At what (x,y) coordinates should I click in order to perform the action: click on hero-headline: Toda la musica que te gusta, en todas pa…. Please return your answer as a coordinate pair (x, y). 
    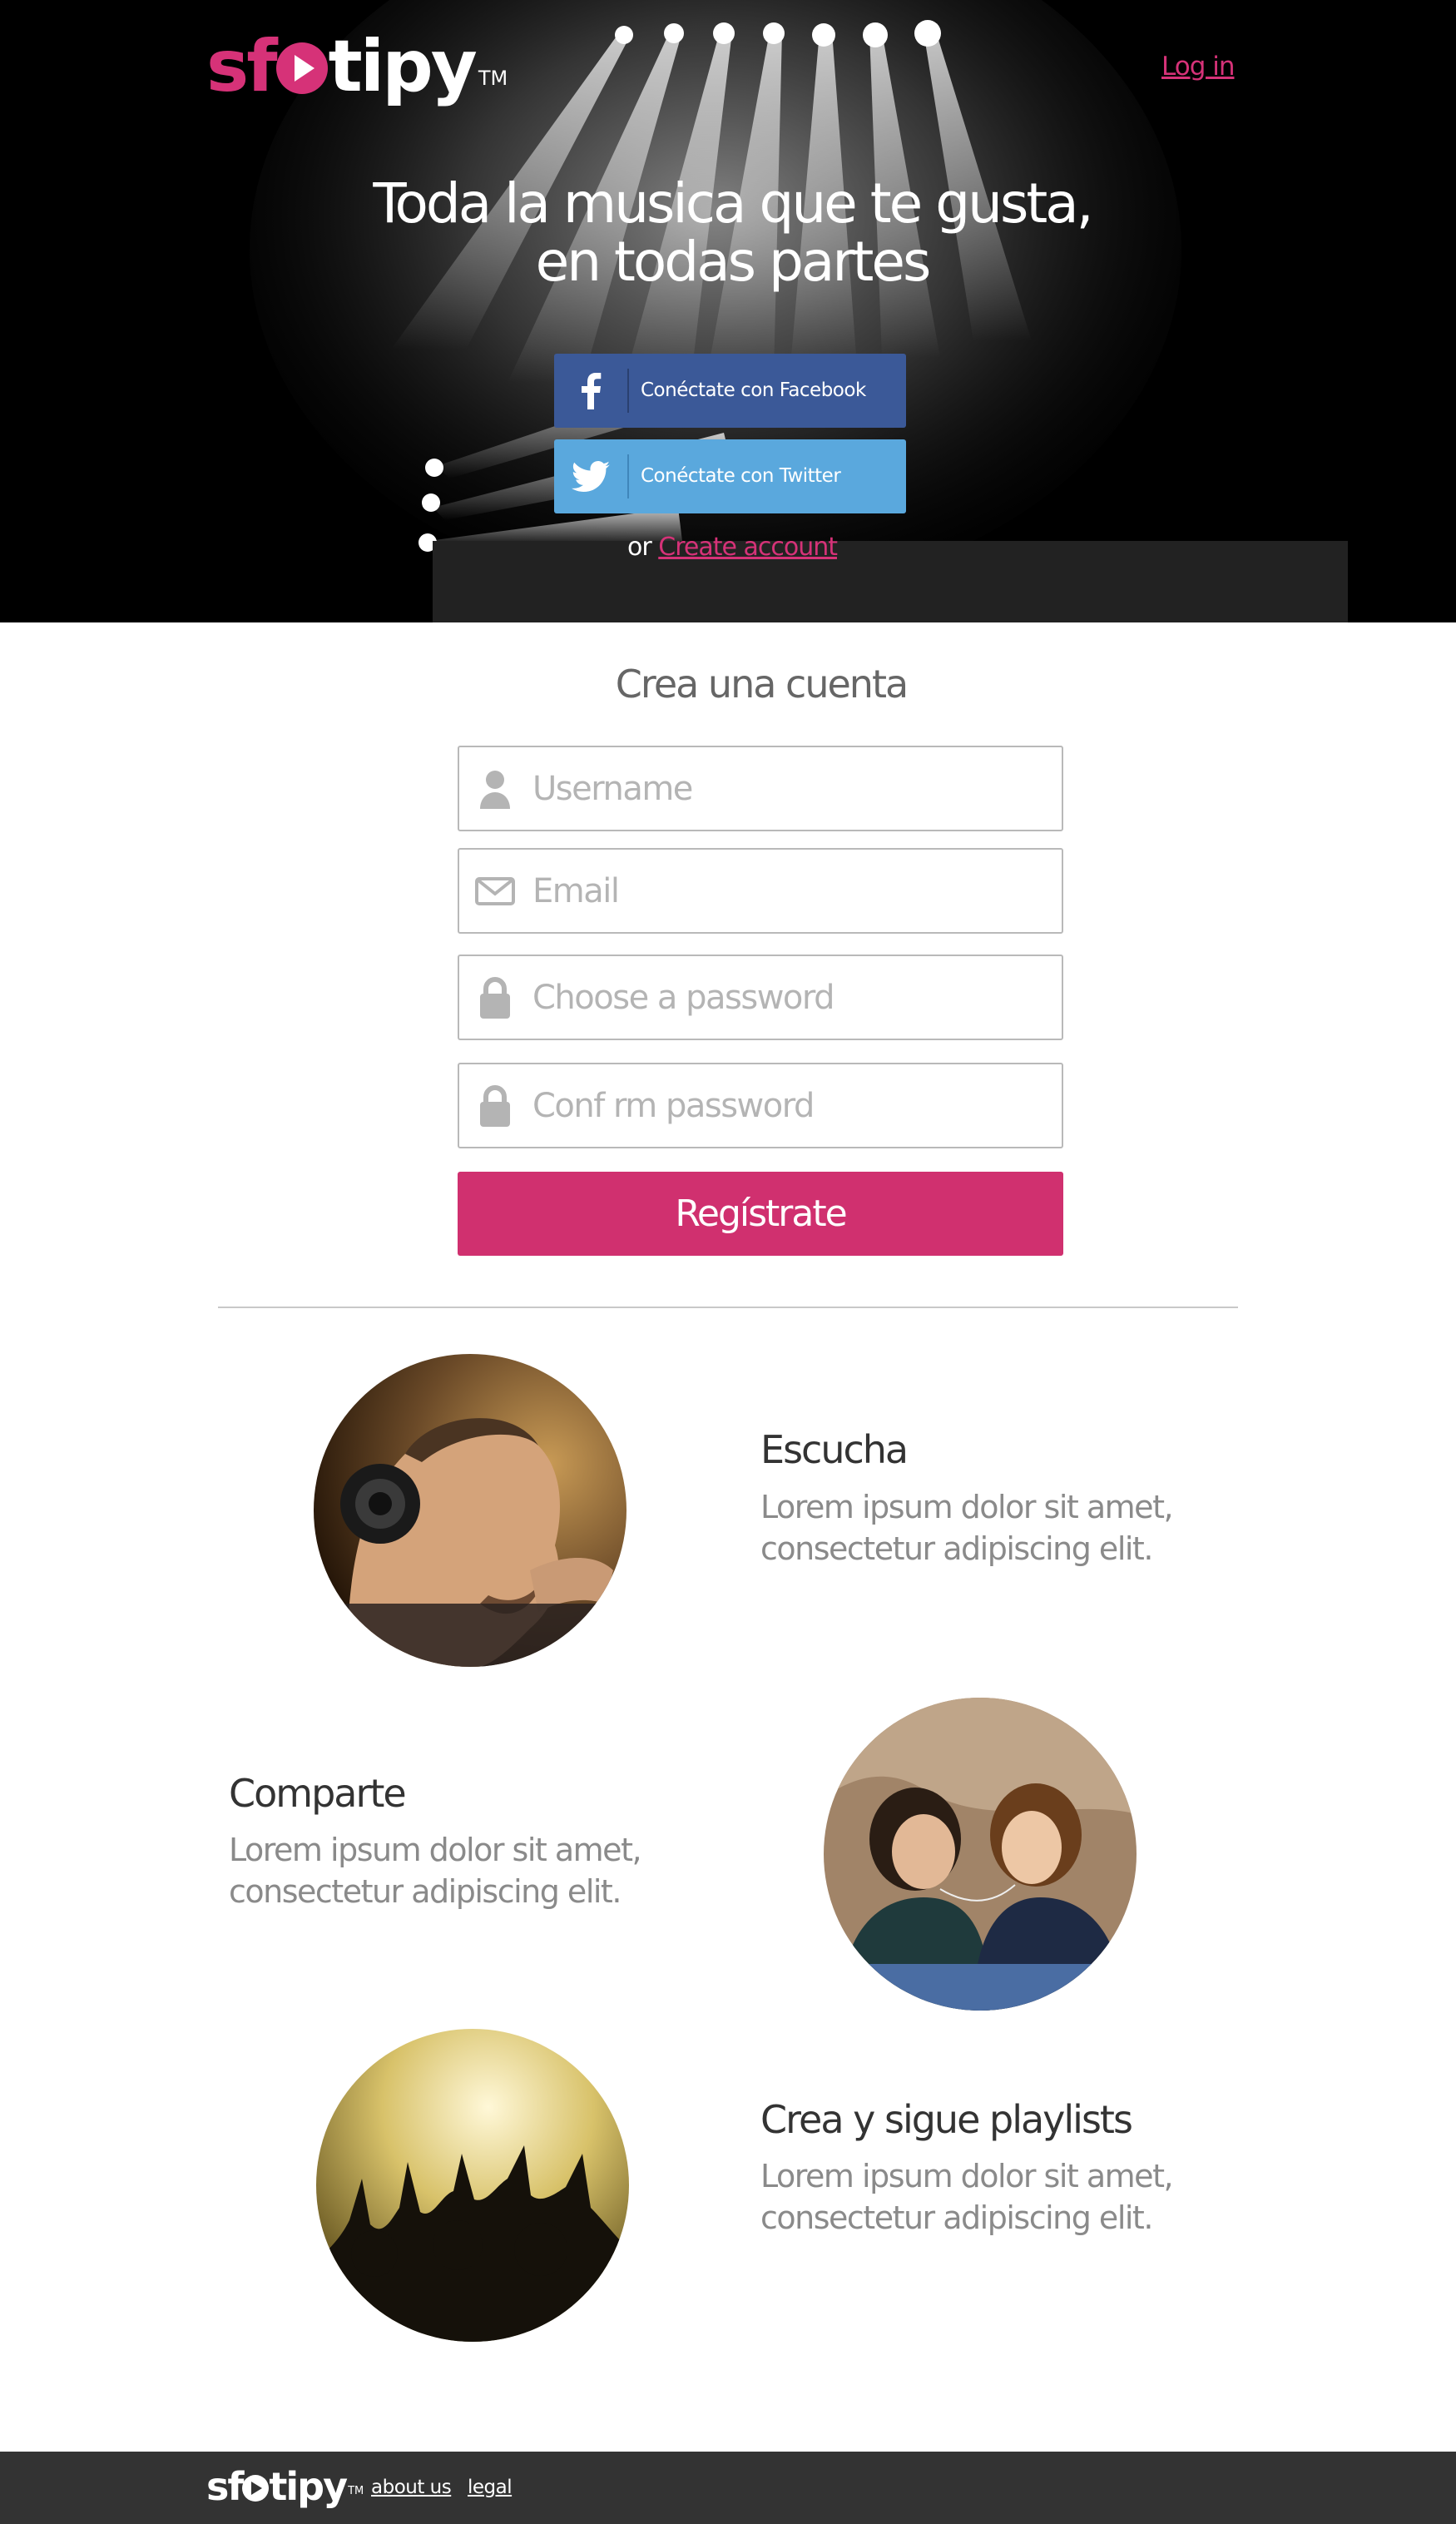
    Looking at the image, I should click on (732, 233).